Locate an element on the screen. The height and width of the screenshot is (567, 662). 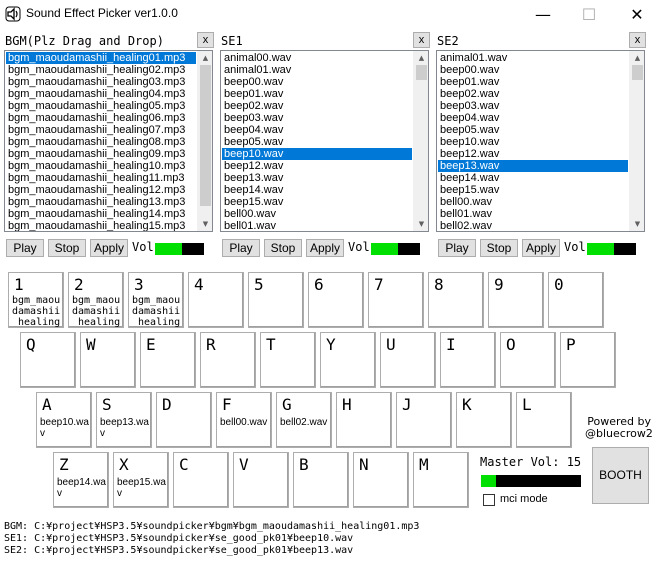
key-u: U is located at coordinates (408, 360).